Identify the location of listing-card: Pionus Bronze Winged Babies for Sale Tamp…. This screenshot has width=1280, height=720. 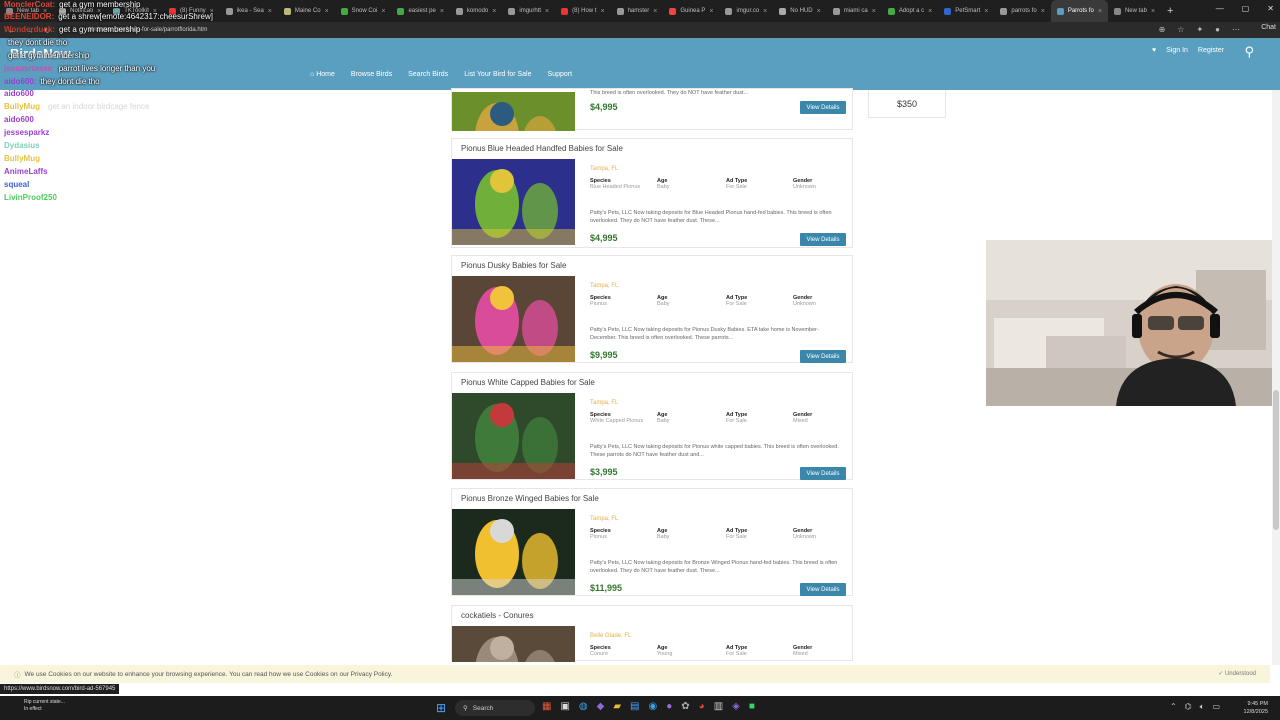
(652, 542).